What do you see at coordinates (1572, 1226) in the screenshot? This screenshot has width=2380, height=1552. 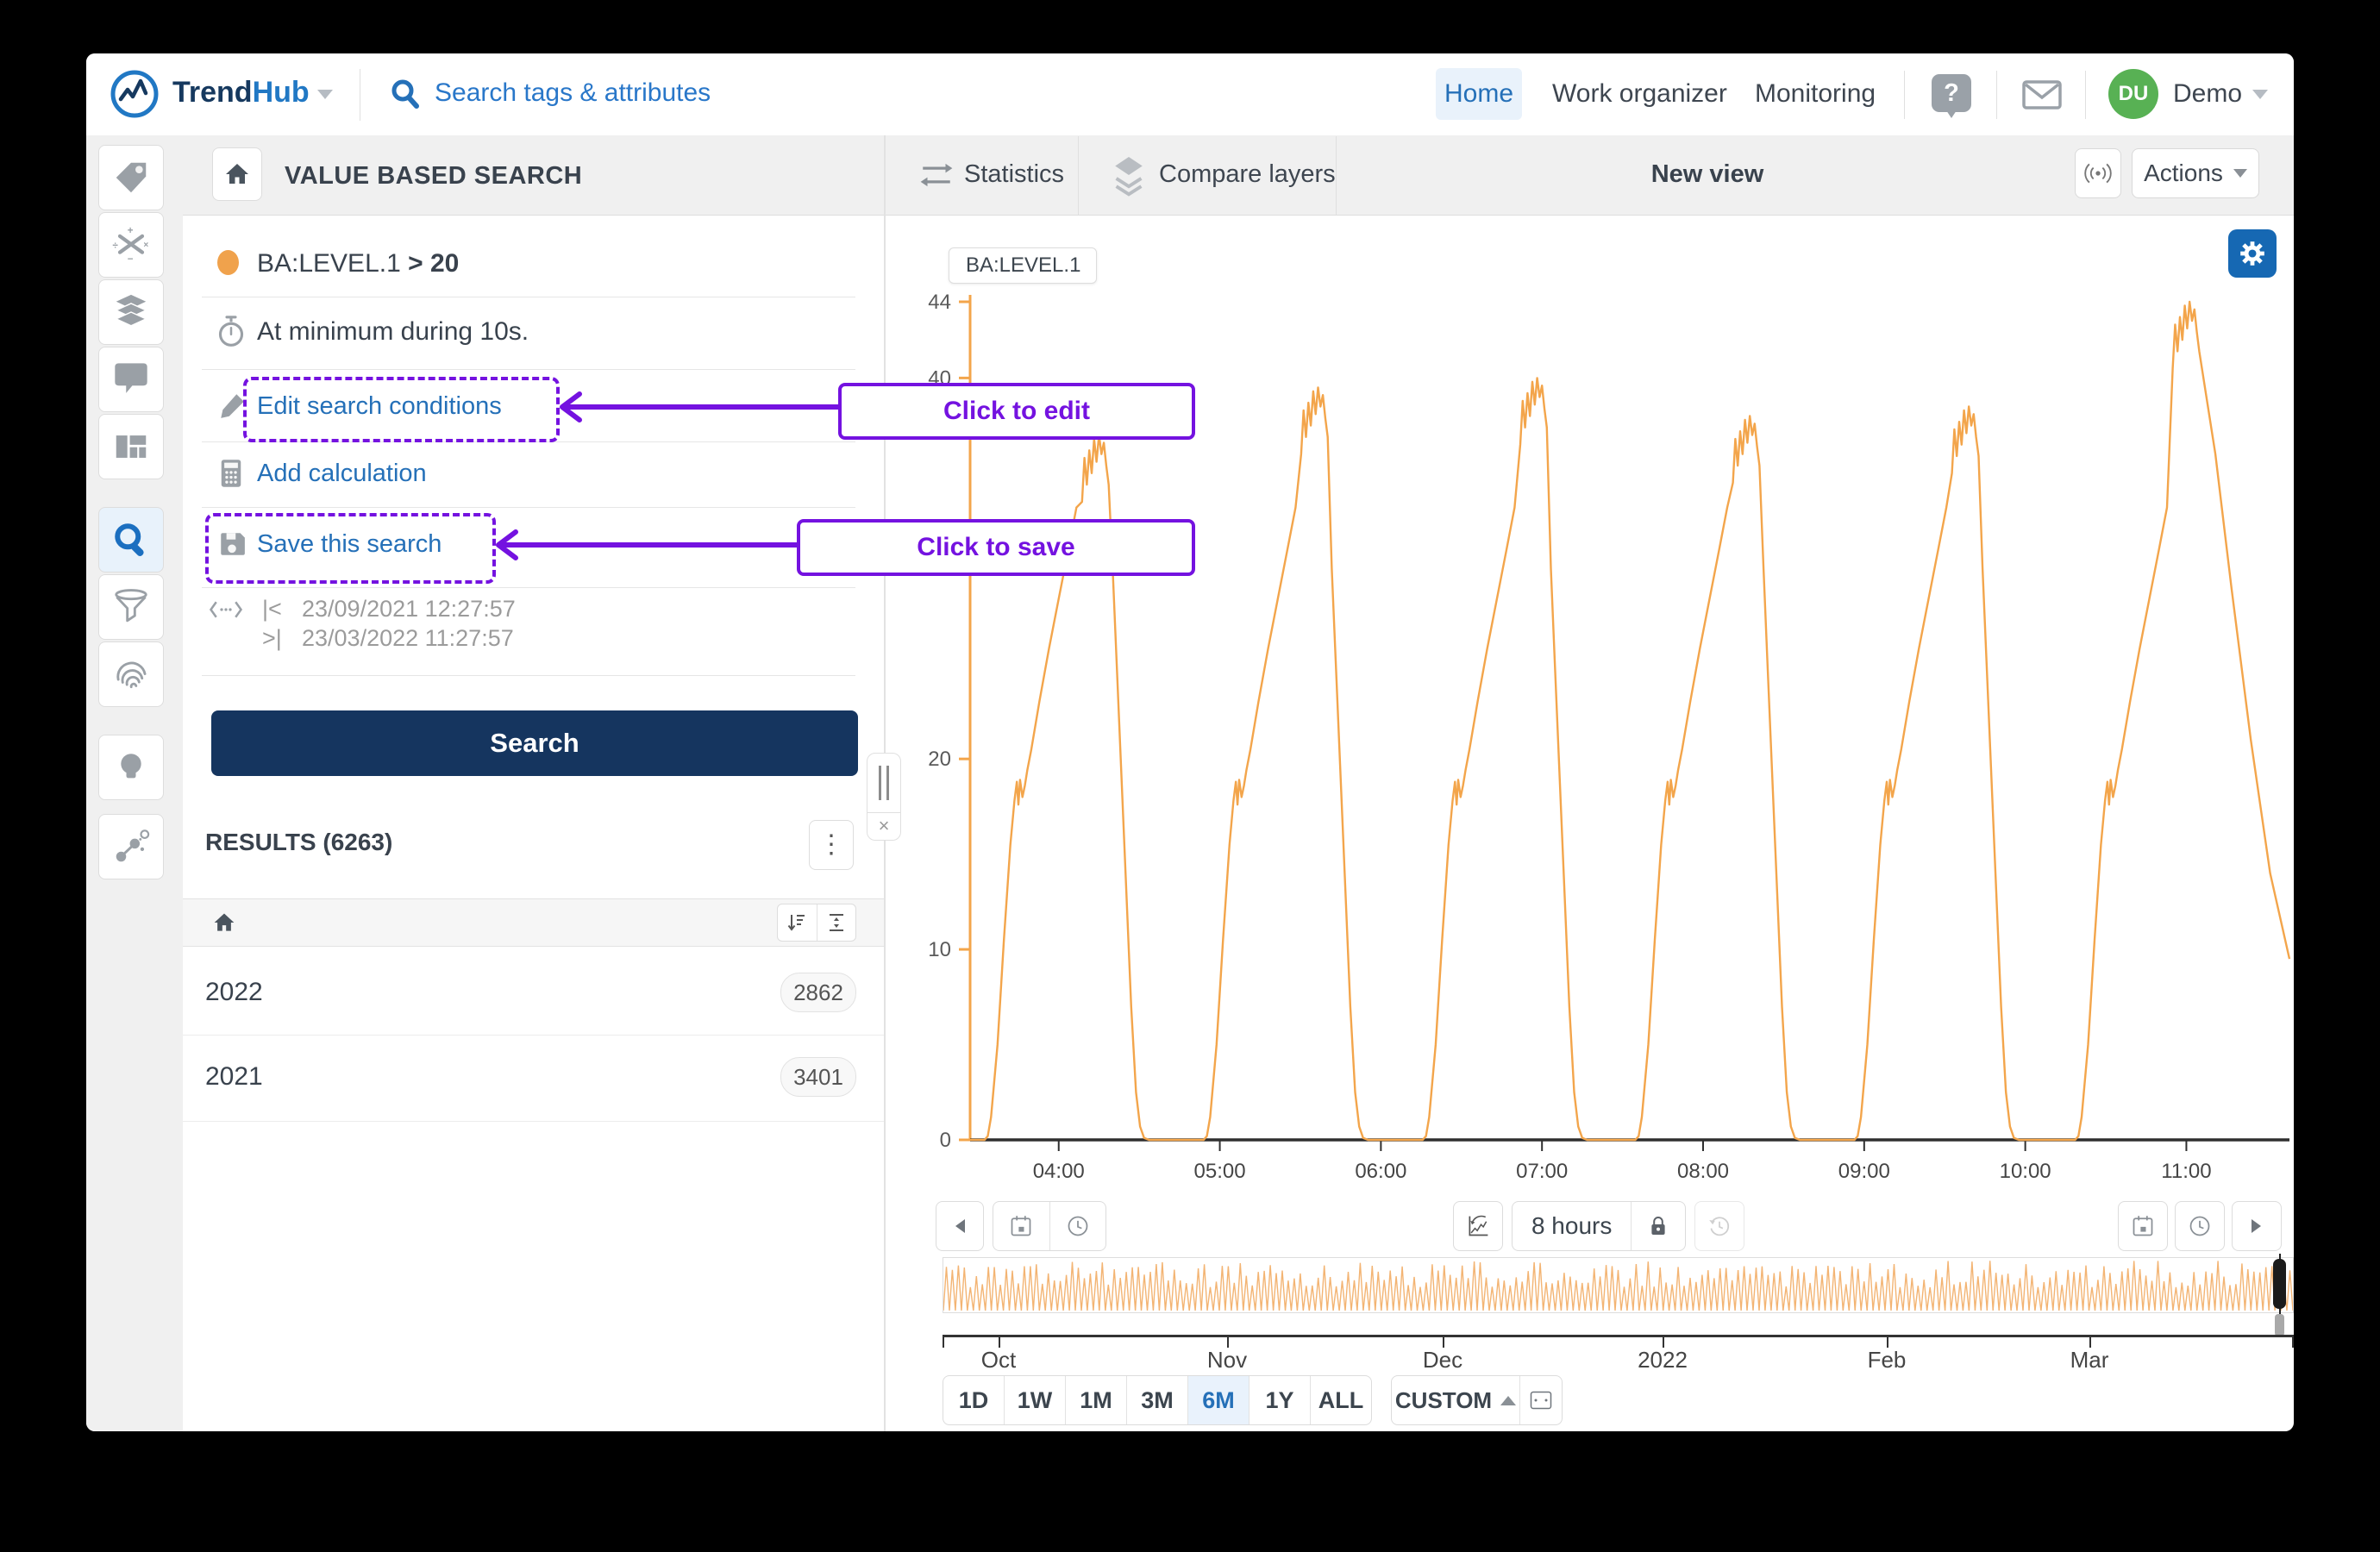 I see `interval-label: 8 hours` at bounding box center [1572, 1226].